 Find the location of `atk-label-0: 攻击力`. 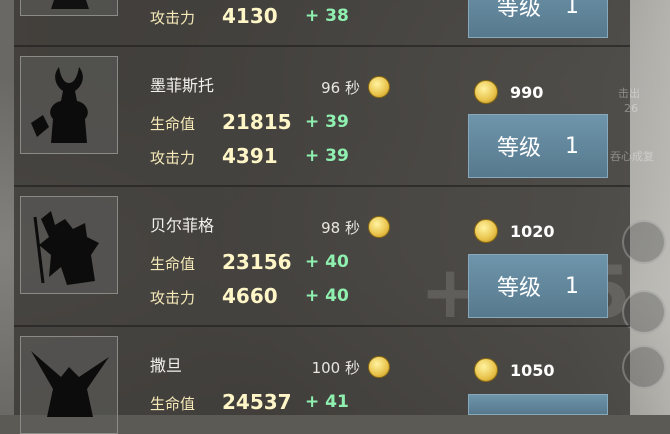

atk-label-0: 攻击力 is located at coordinates (173, 18).